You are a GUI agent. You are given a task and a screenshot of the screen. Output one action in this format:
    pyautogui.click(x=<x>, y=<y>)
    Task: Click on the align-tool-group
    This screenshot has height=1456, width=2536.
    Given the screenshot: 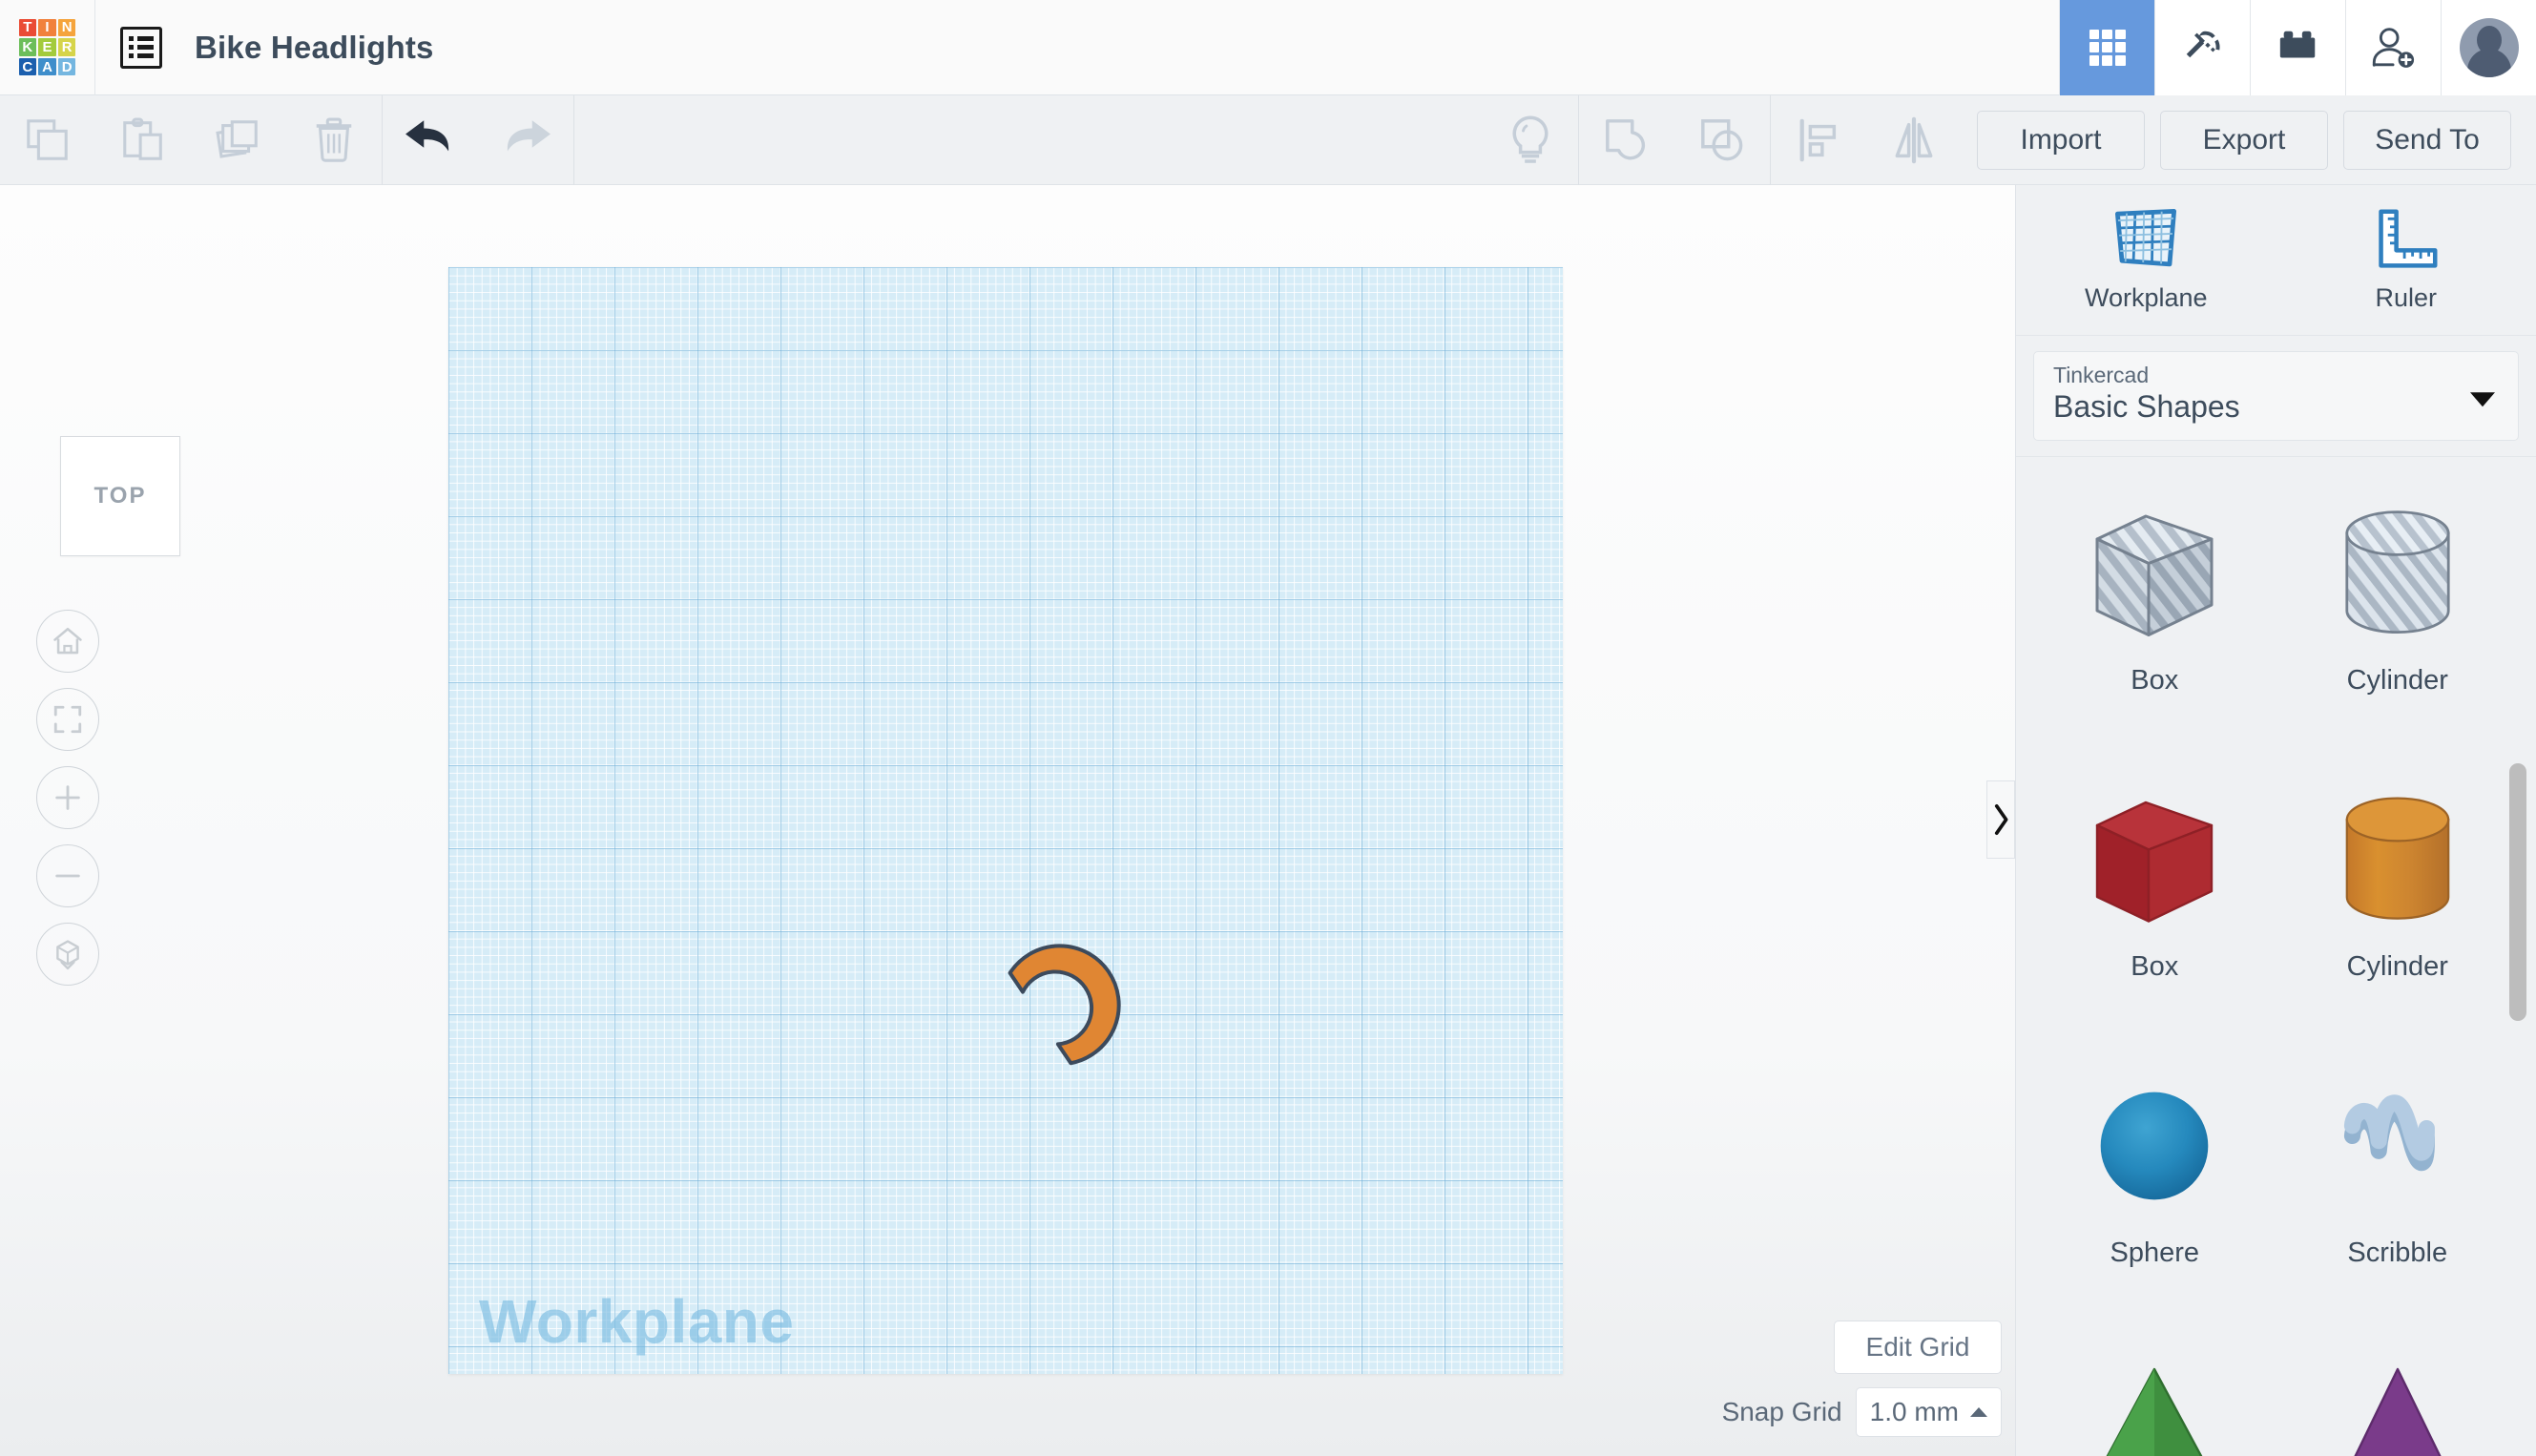 What is the action you would take?
    pyautogui.click(x=1866, y=140)
    